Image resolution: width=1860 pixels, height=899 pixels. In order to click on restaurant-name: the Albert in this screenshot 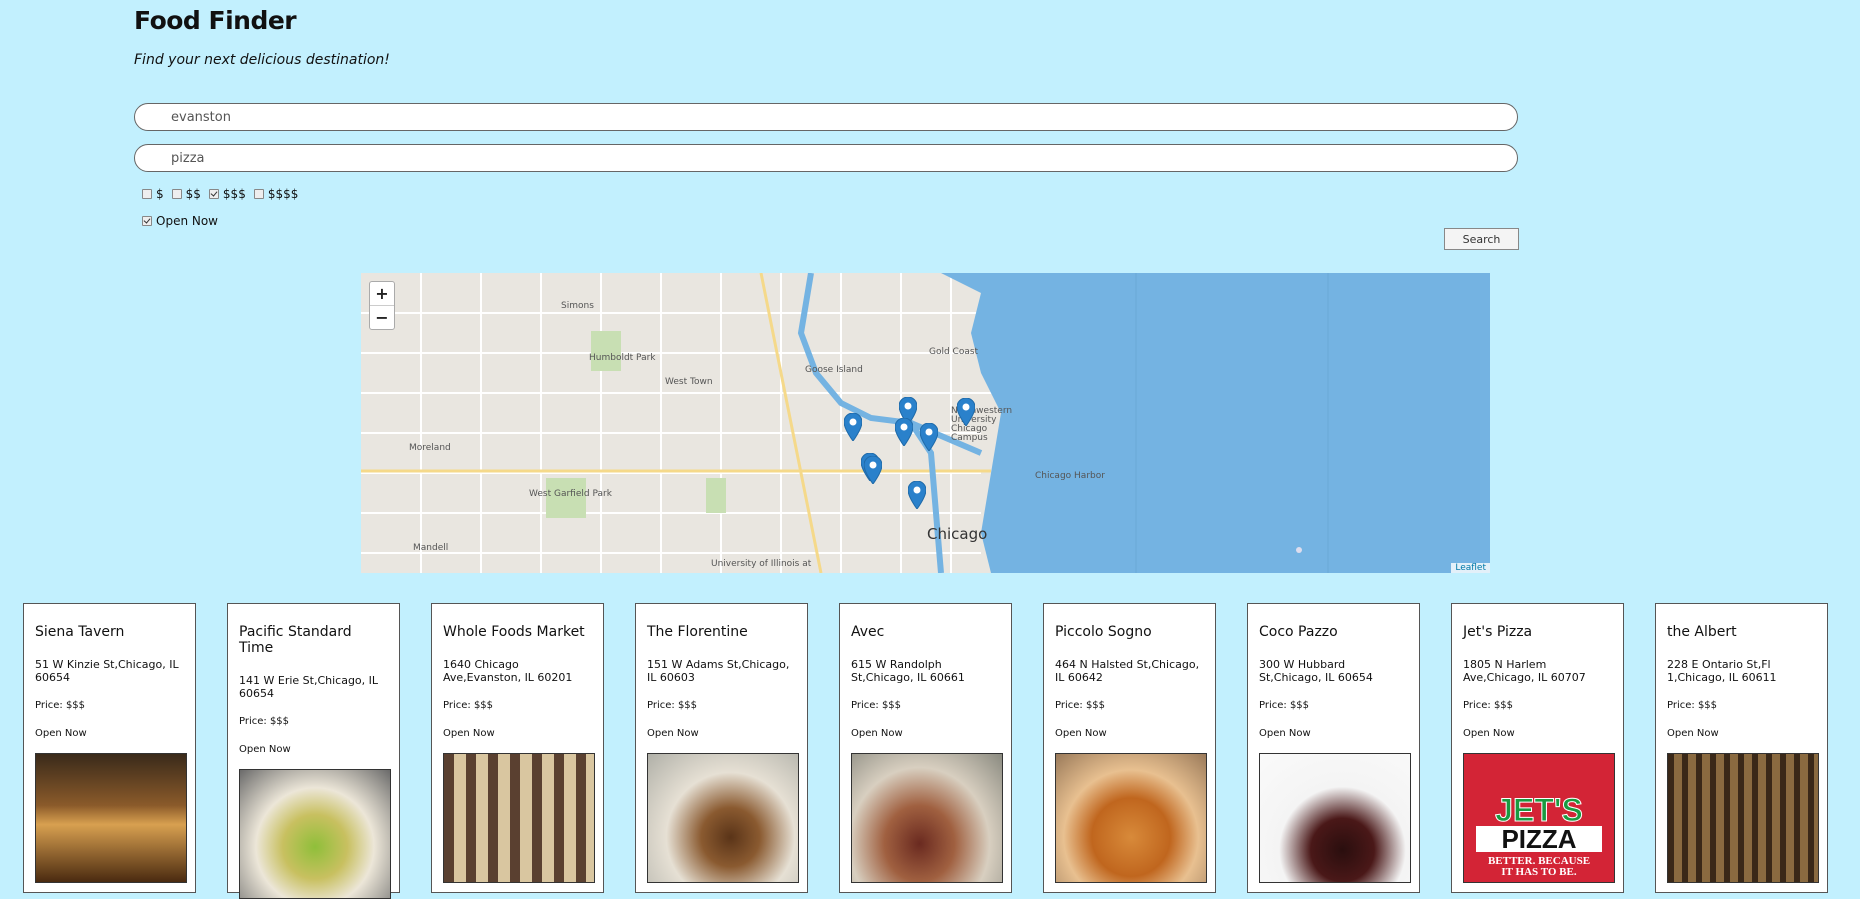, I will do `click(1741, 632)`.